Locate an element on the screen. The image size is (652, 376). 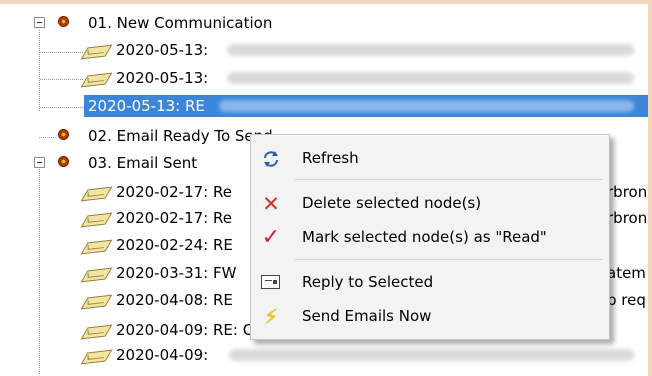
refresh-icon is located at coordinates (271, 159).